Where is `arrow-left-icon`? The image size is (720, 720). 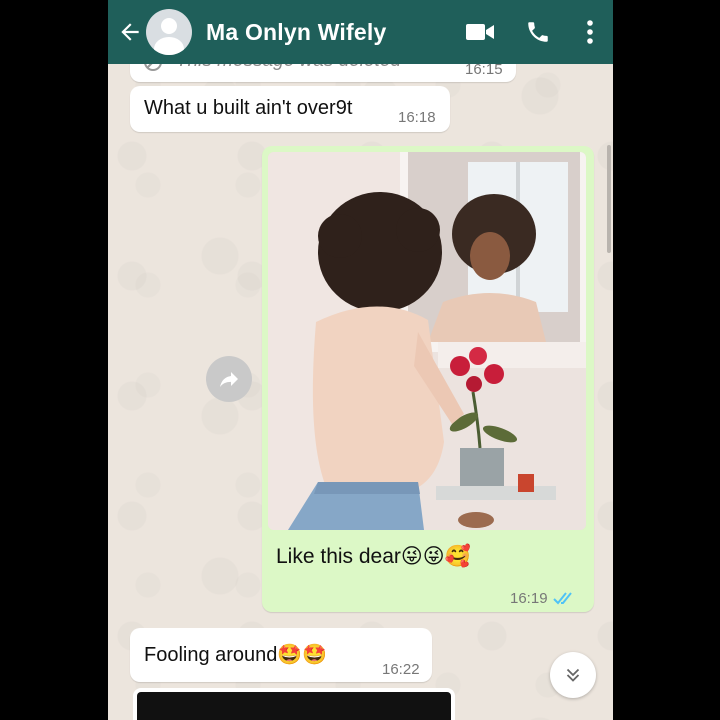
arrow-left-icon is located at coordinates (130, 32).